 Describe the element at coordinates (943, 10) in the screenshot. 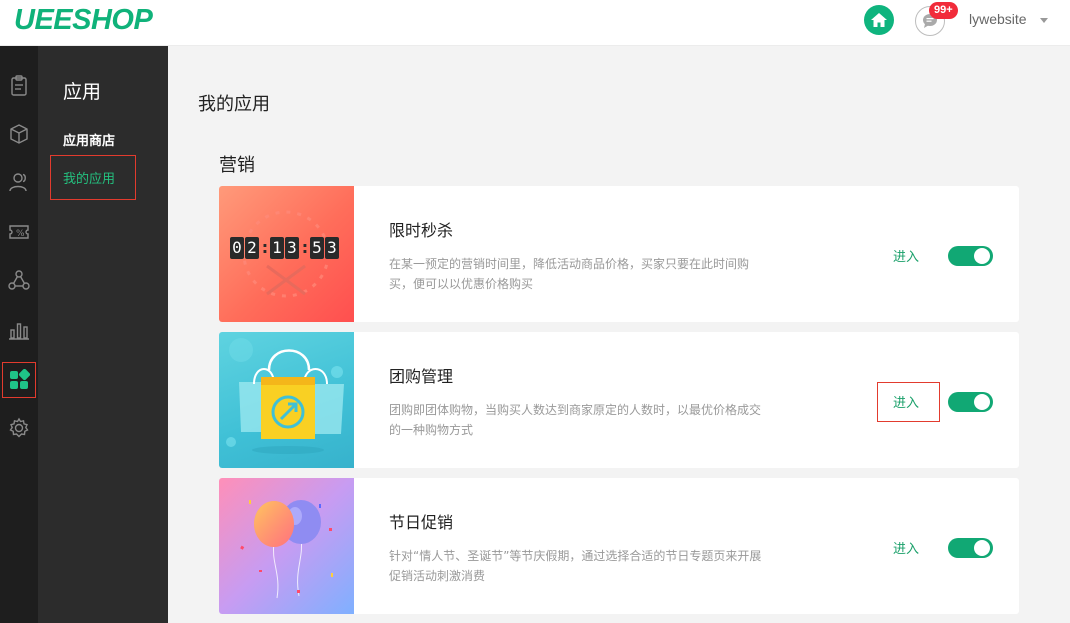

I see `notification-badge: 99+` at that location.